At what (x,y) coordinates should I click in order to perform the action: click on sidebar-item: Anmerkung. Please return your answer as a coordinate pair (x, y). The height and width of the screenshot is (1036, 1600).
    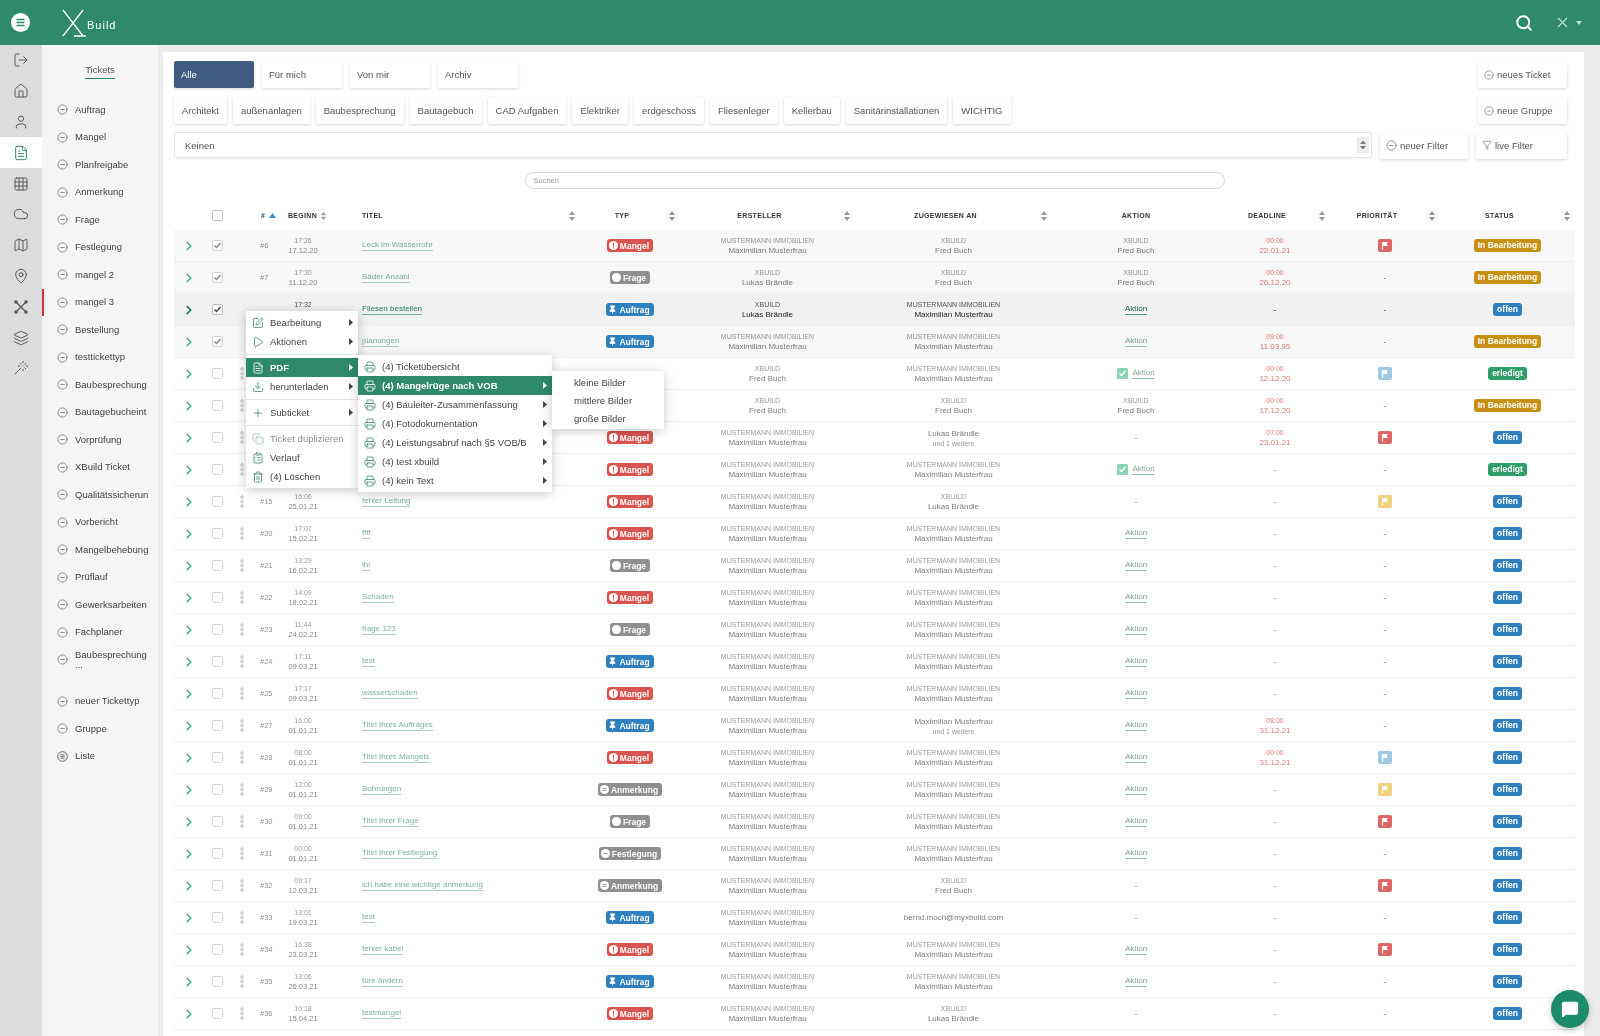
    Looking at the image, I should click on (100, 192).